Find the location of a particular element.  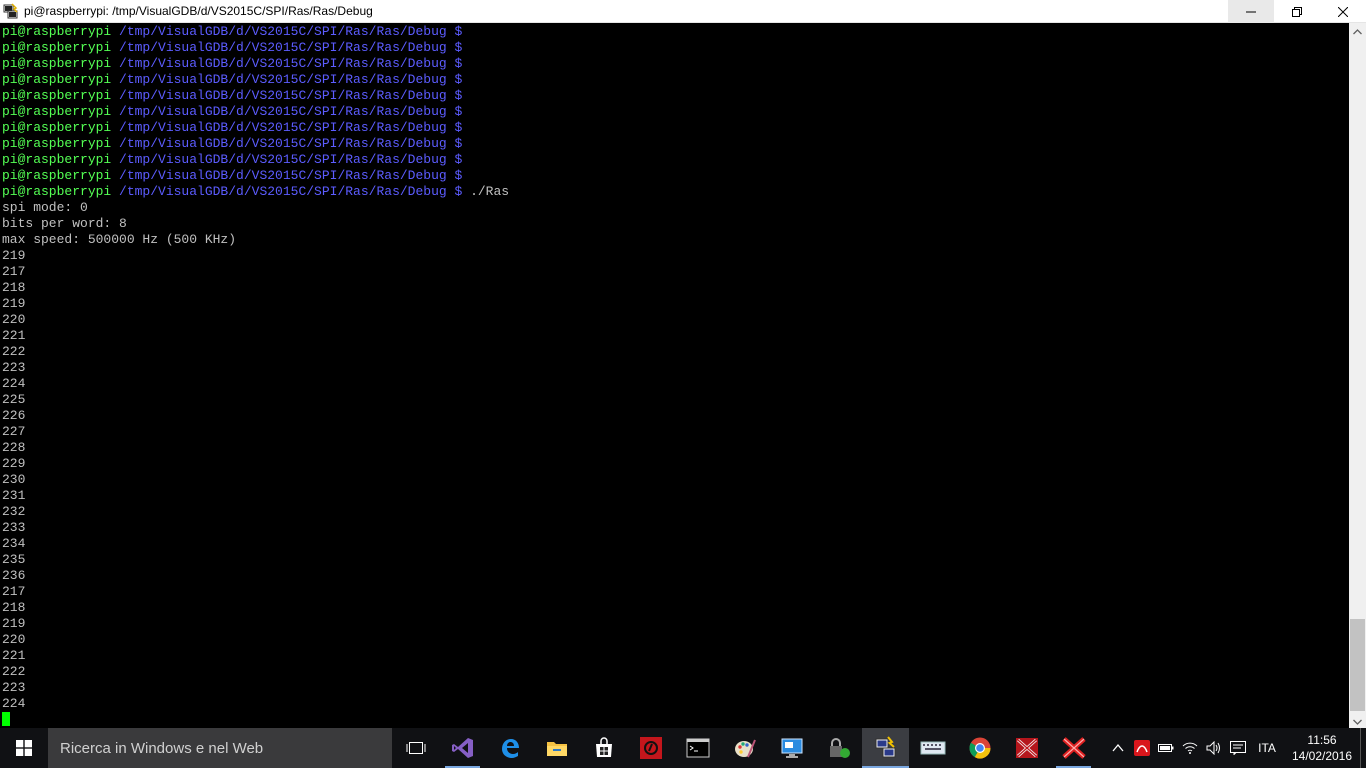

restore-button is located at coordinates (1297, 11).